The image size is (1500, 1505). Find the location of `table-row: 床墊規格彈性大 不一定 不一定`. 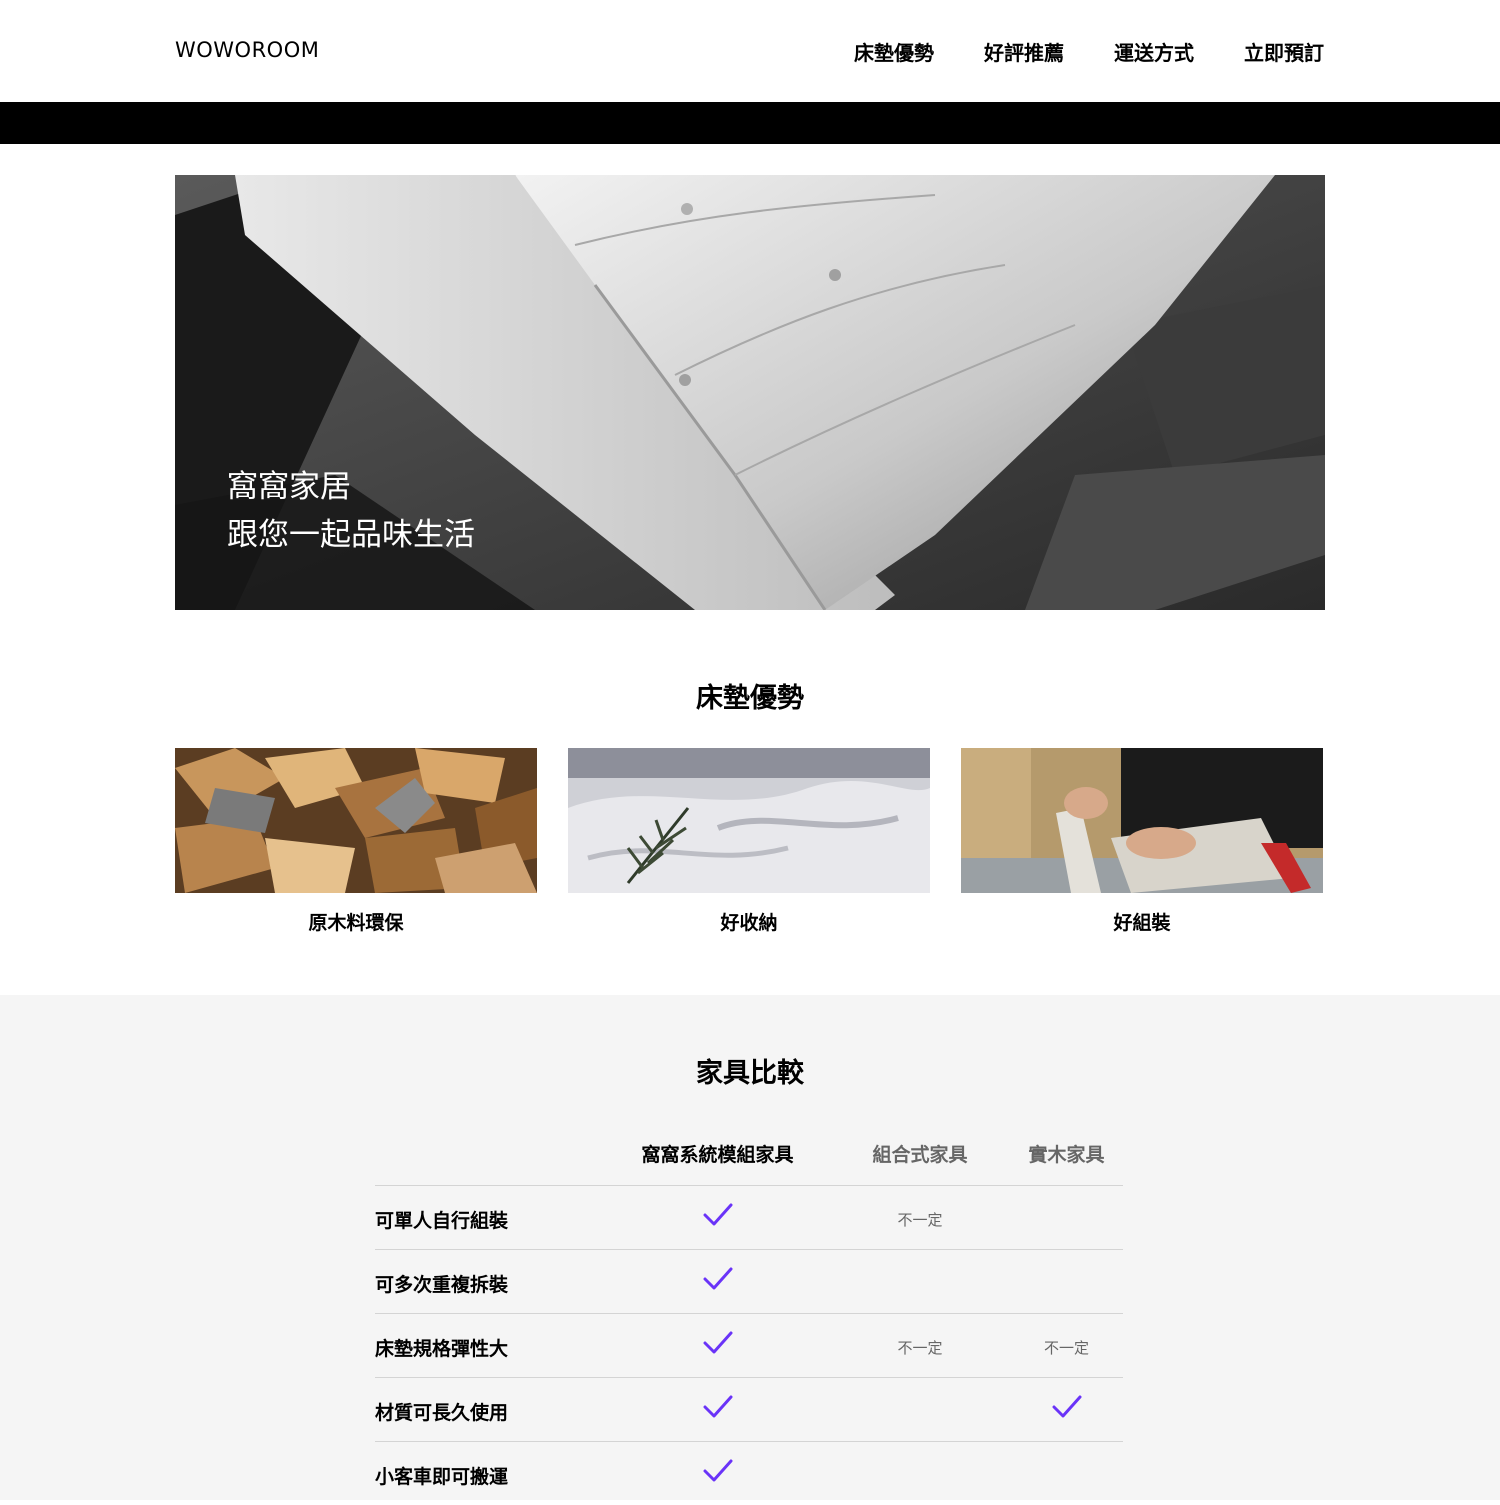

table-row: 床墊規格彈性大 不一定 不一定 is located at coordinates (749, 1344).